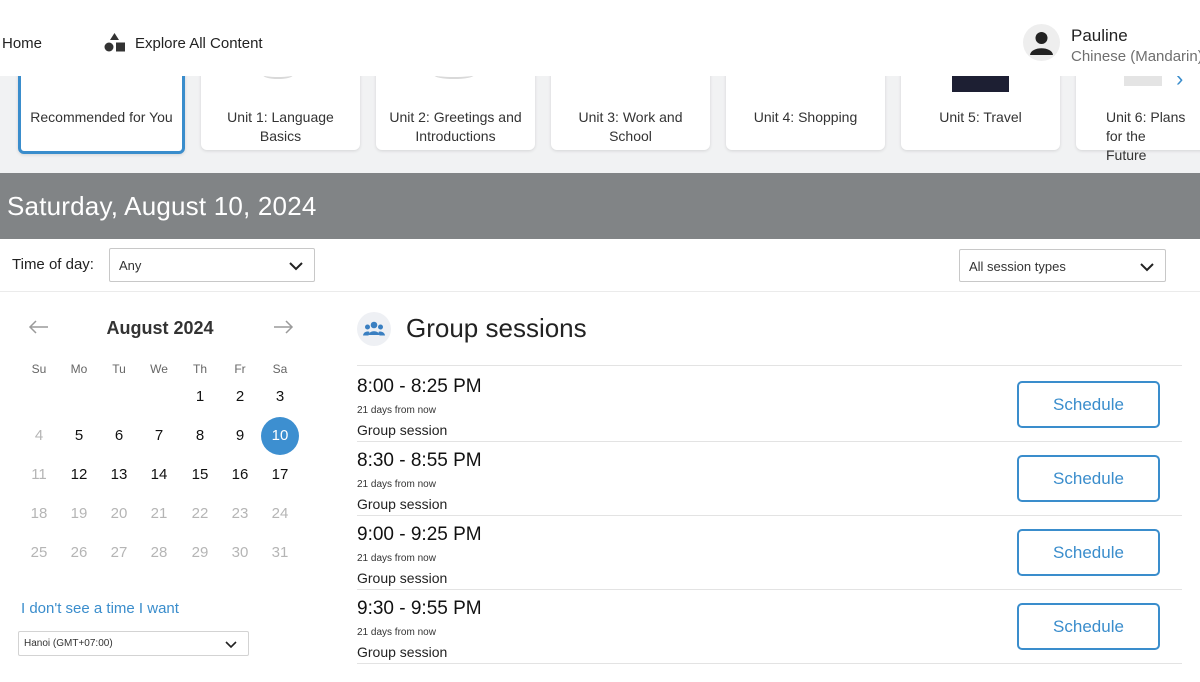 This screenshot has height=682, width=1200. I want to click on calendar-day: 19, so click(79, 513).